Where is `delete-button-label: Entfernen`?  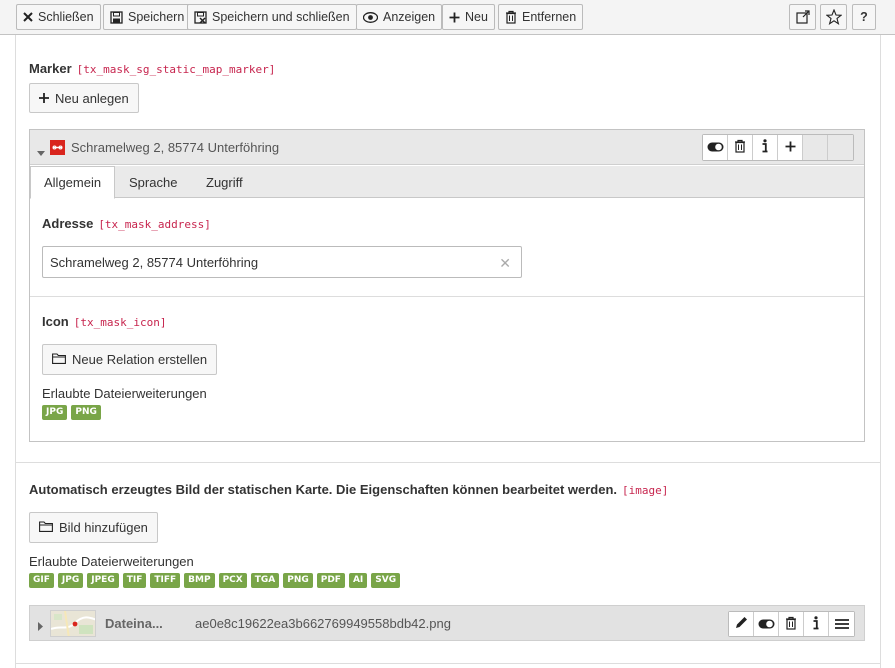 delete-button-label: Entfernen is located at coordinates (549, 17).